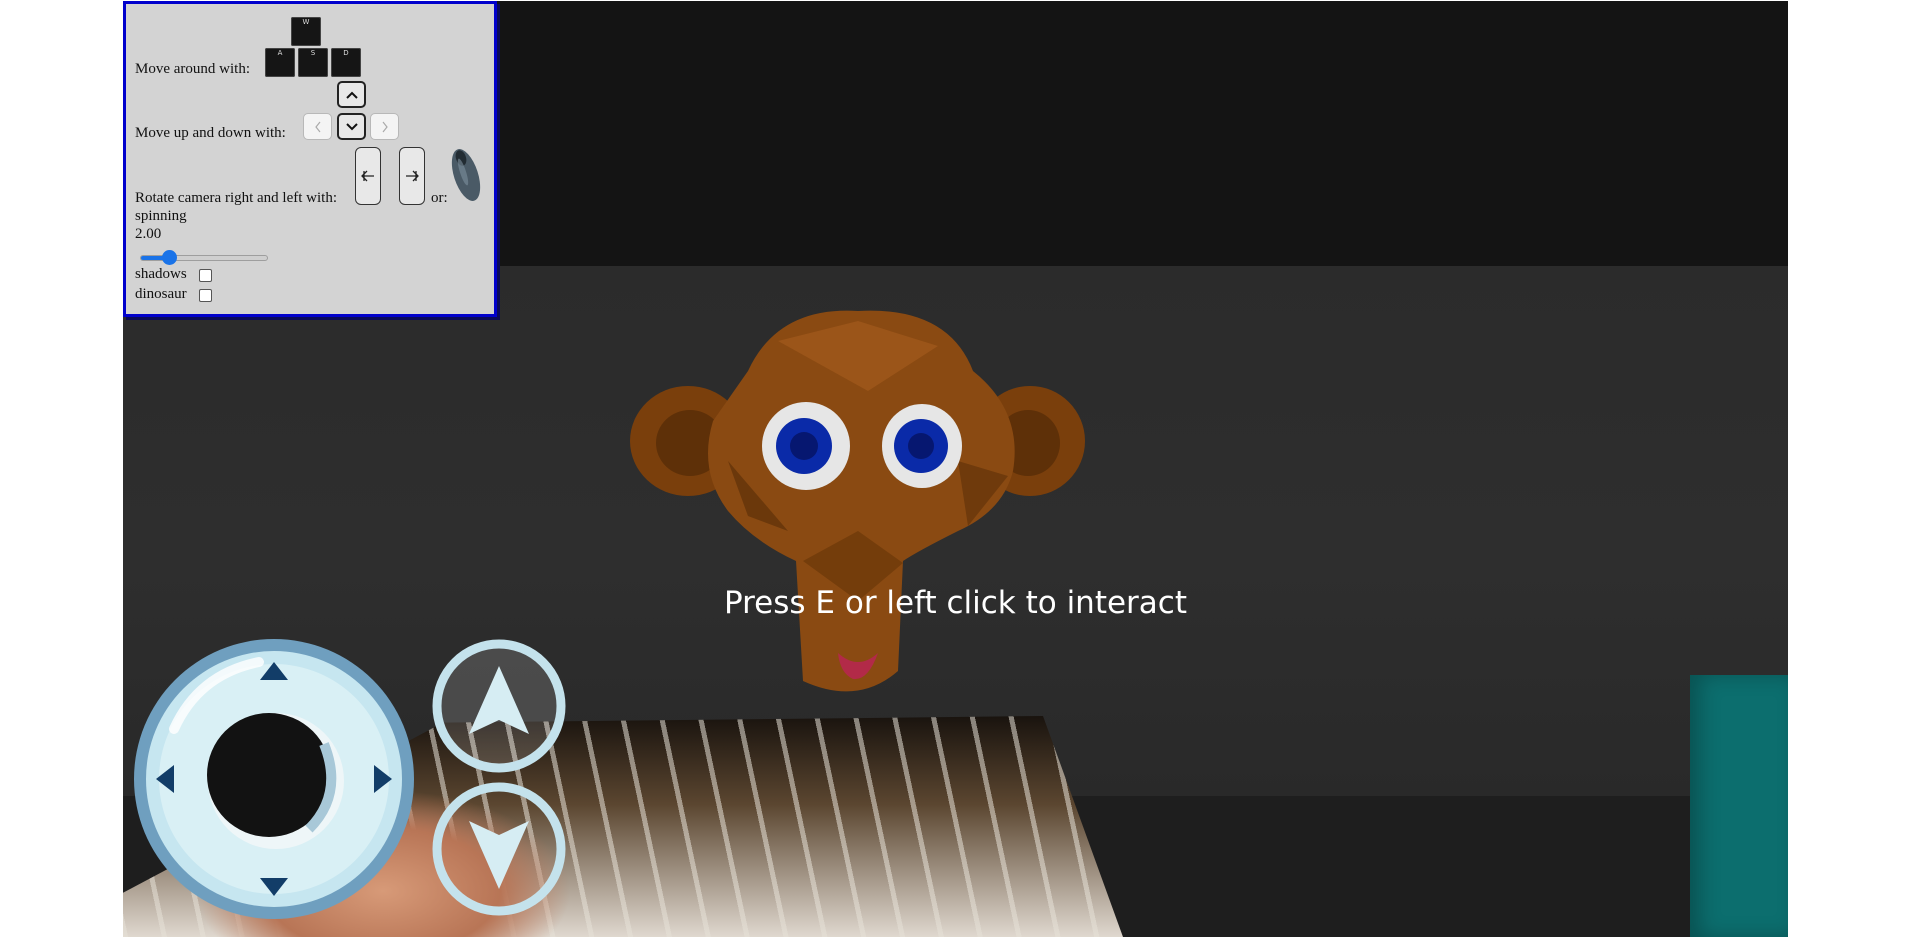  I want to click on shadows-checkbox, so click(205, 275).